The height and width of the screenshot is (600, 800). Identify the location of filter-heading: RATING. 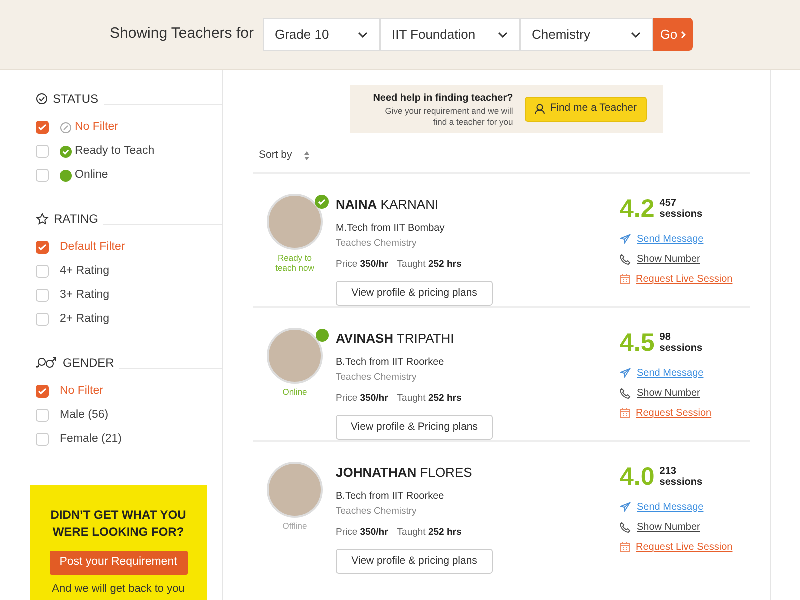
(76, 219).